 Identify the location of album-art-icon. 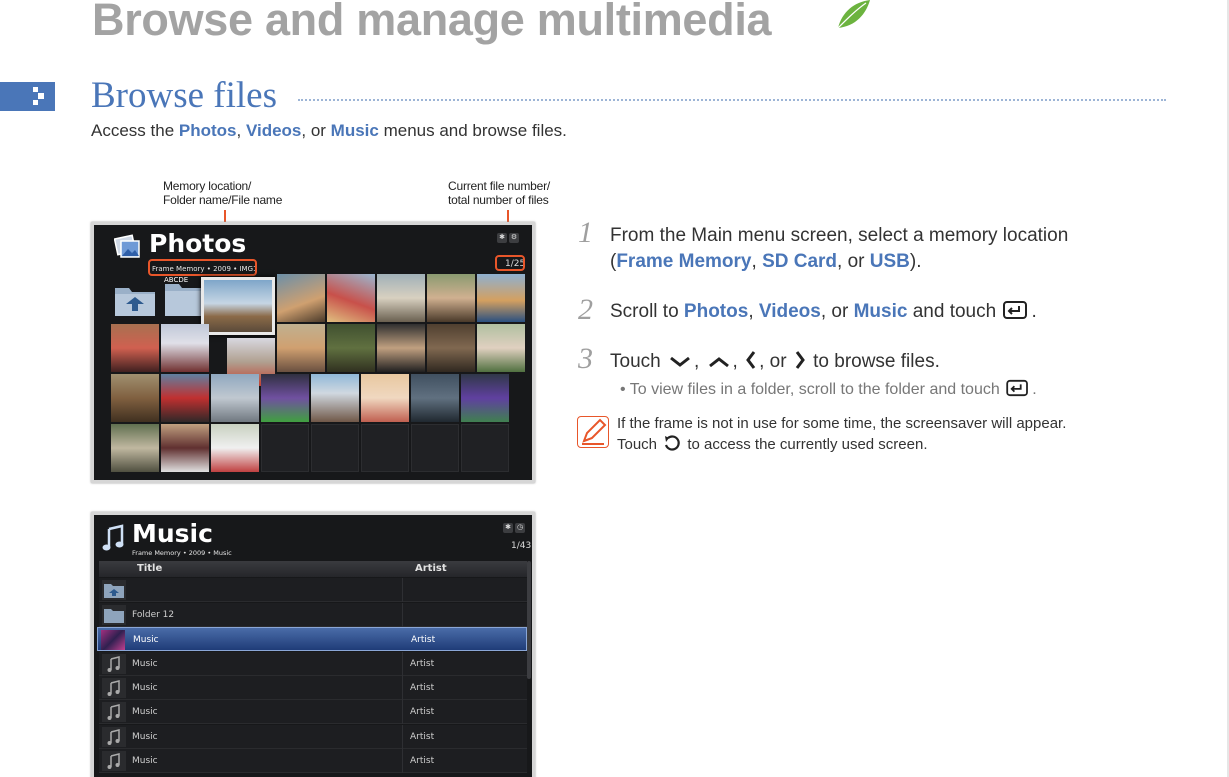
(113, 640).